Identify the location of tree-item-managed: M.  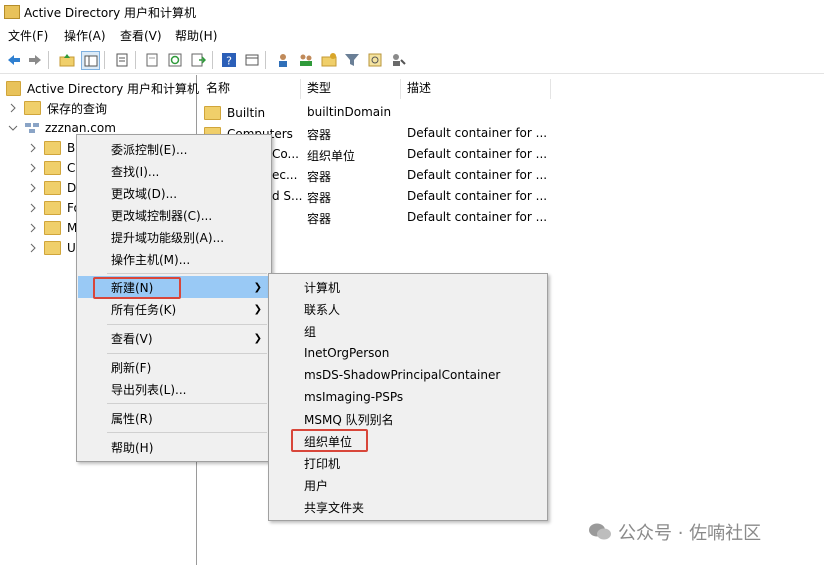
(52, 228).